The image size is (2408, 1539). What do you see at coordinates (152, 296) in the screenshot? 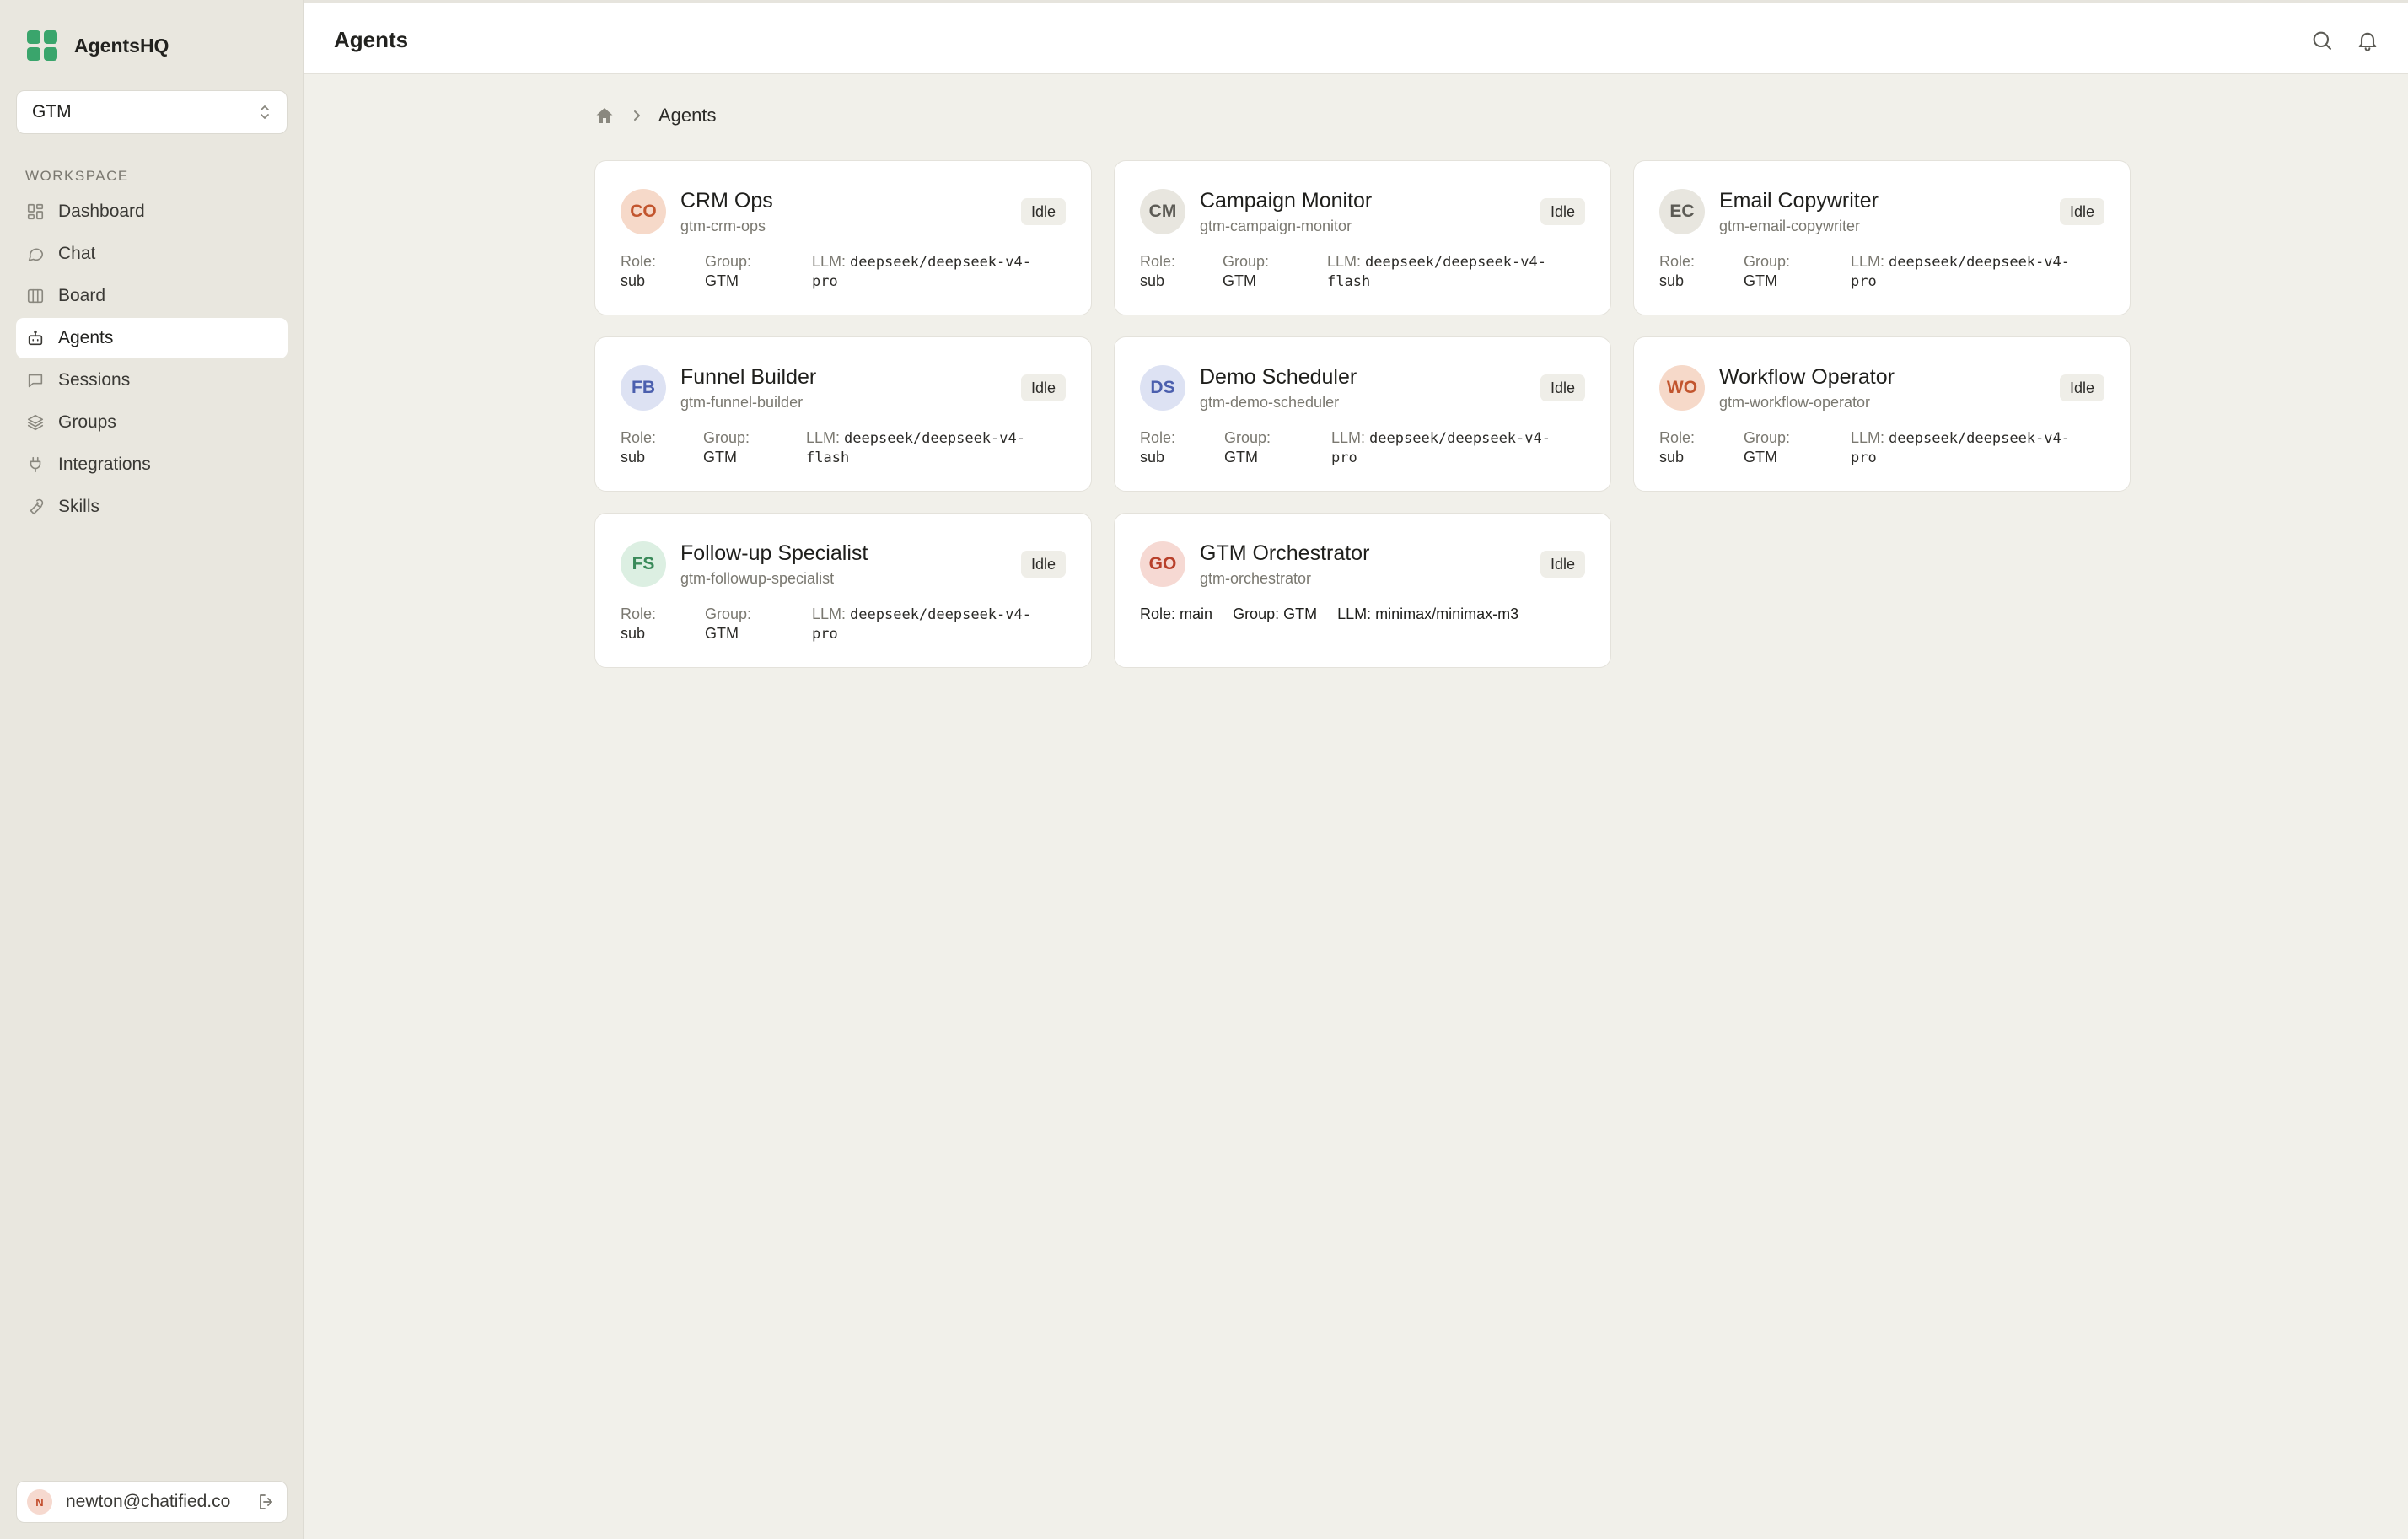
I see `sidebar-item-board: Board` at bounding box center [152, 296].